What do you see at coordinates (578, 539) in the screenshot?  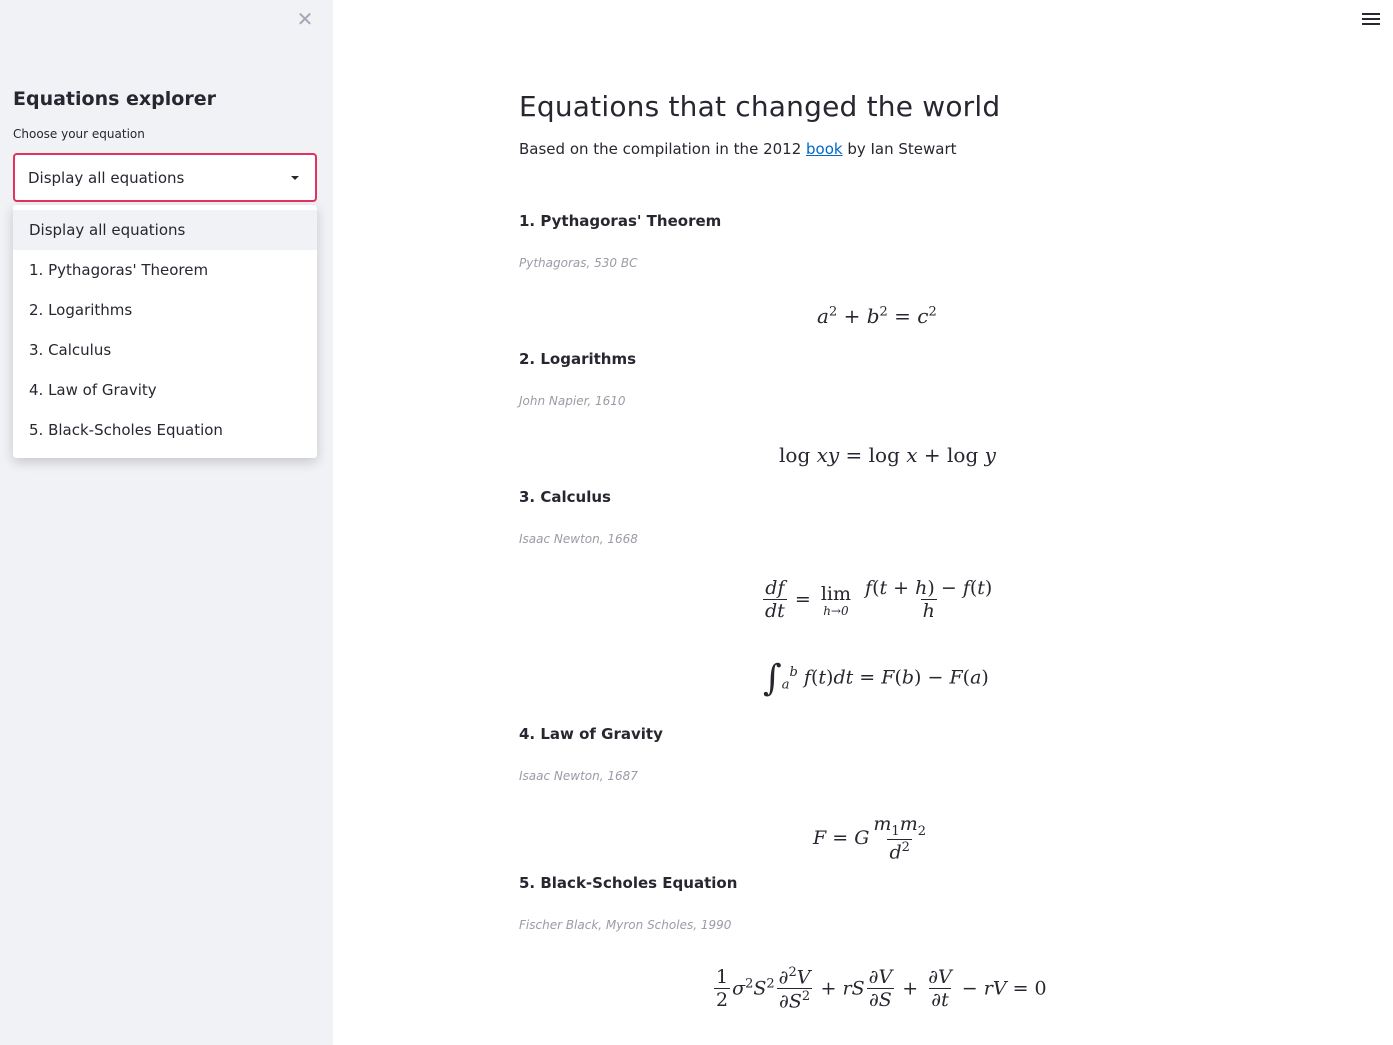 I see `equation-attribution: Isaac Newton, 1668` at bounding box center [578, 539].